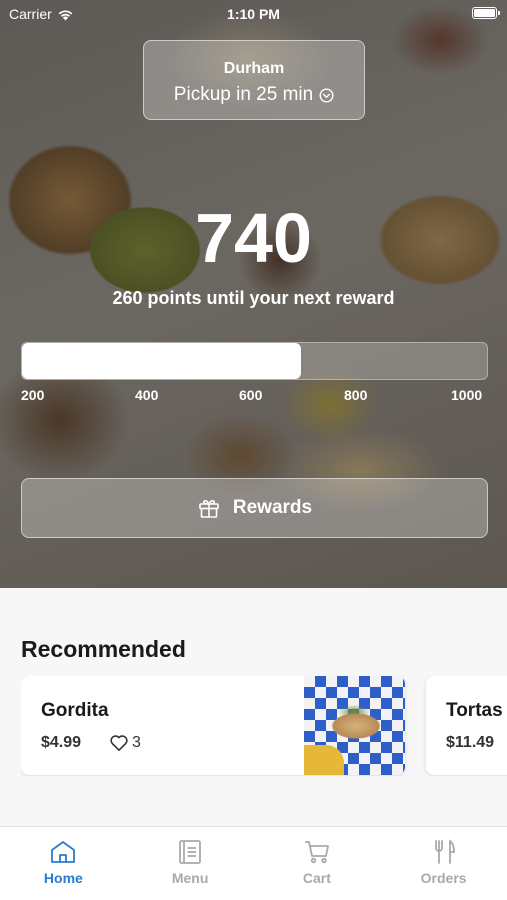 Image resolution: width=507 pixels, height=900 pixels. I want to click on rewards-progress-fill, so click(161, 361).